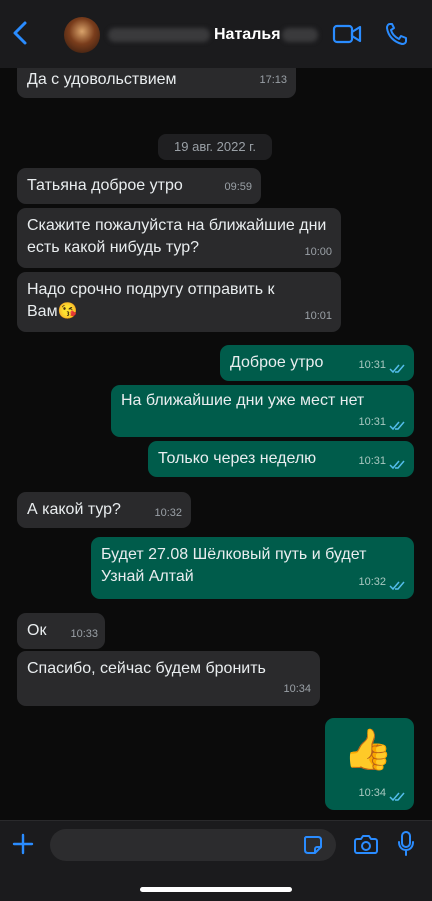 The width and height of the screenshot is (432, 901). I want to click on message-bubble: Спасибо, сейчас будем бронить 10:34, so click(168, 678).